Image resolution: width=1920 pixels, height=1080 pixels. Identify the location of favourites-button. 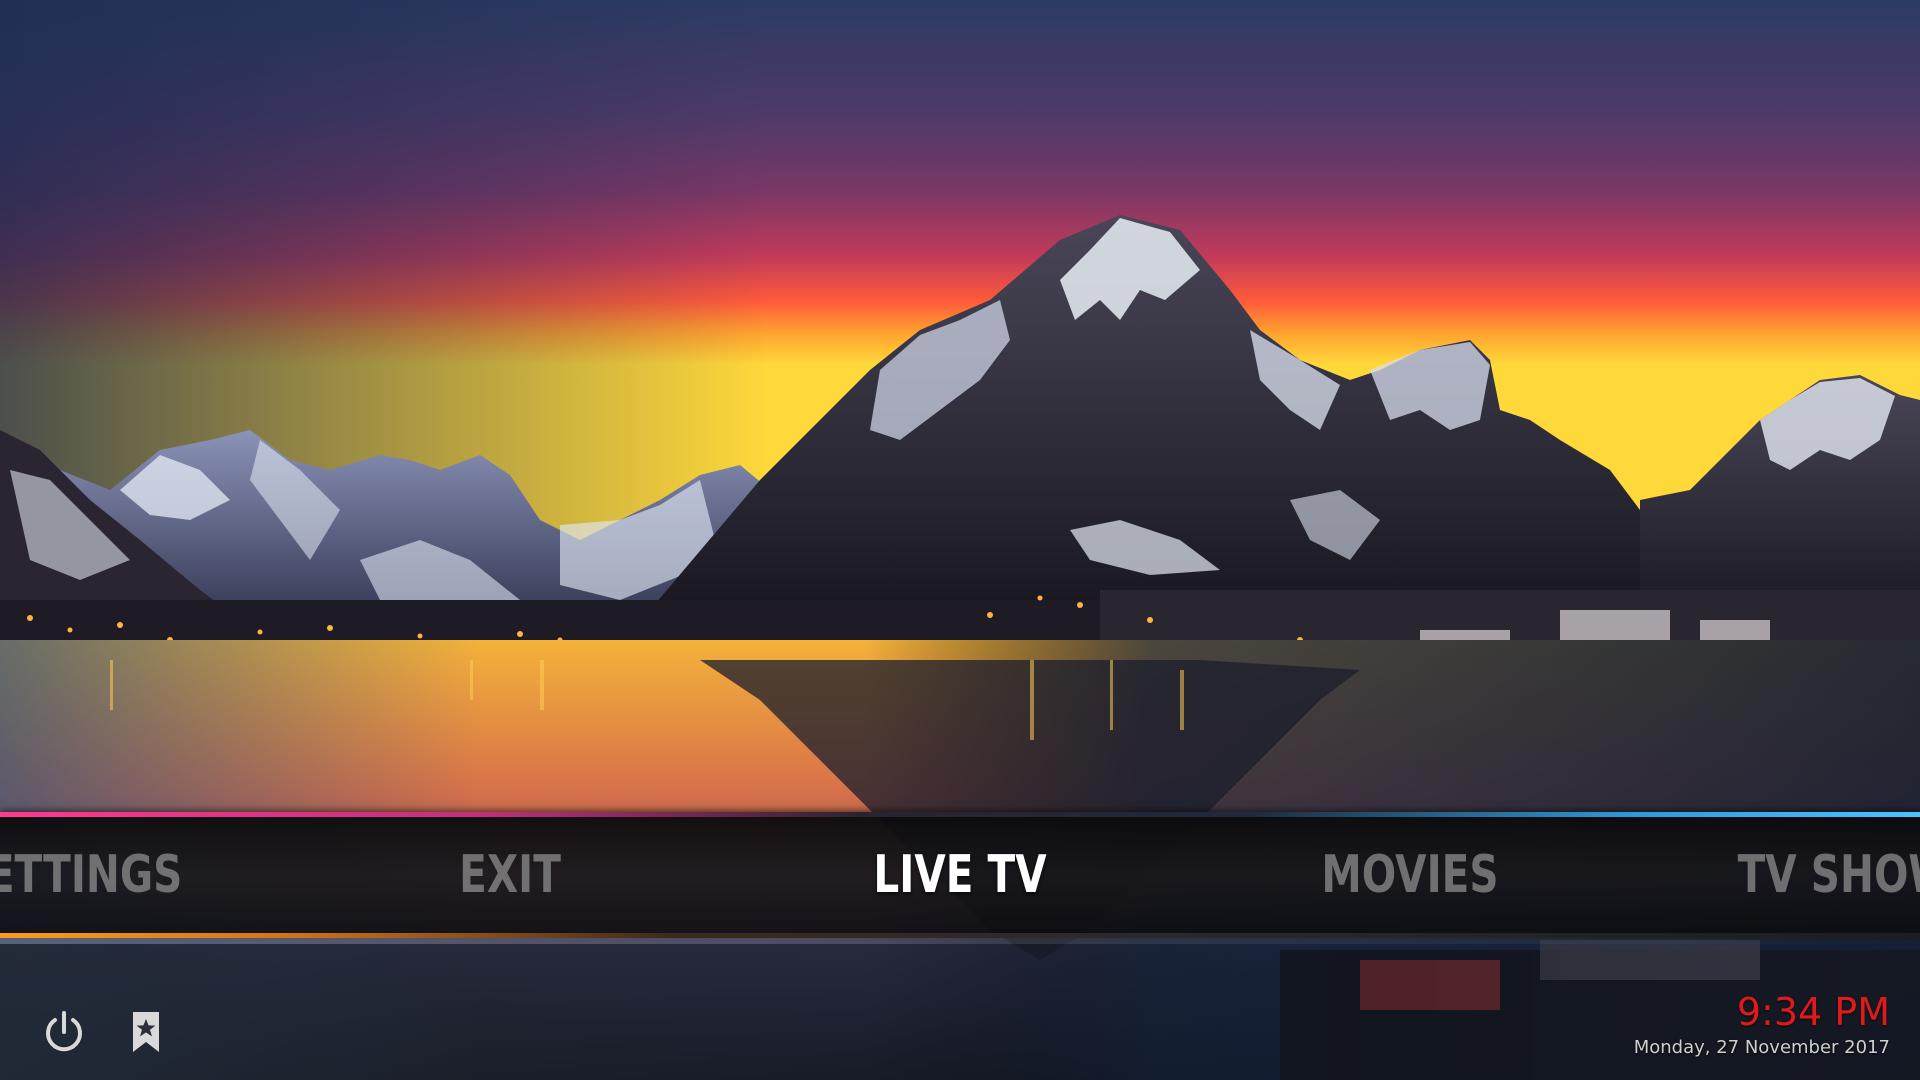
(146, 1032).